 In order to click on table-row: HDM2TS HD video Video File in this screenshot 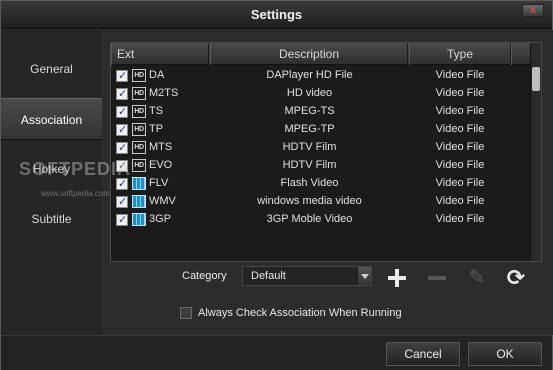, I will do `click(321, 94)`.